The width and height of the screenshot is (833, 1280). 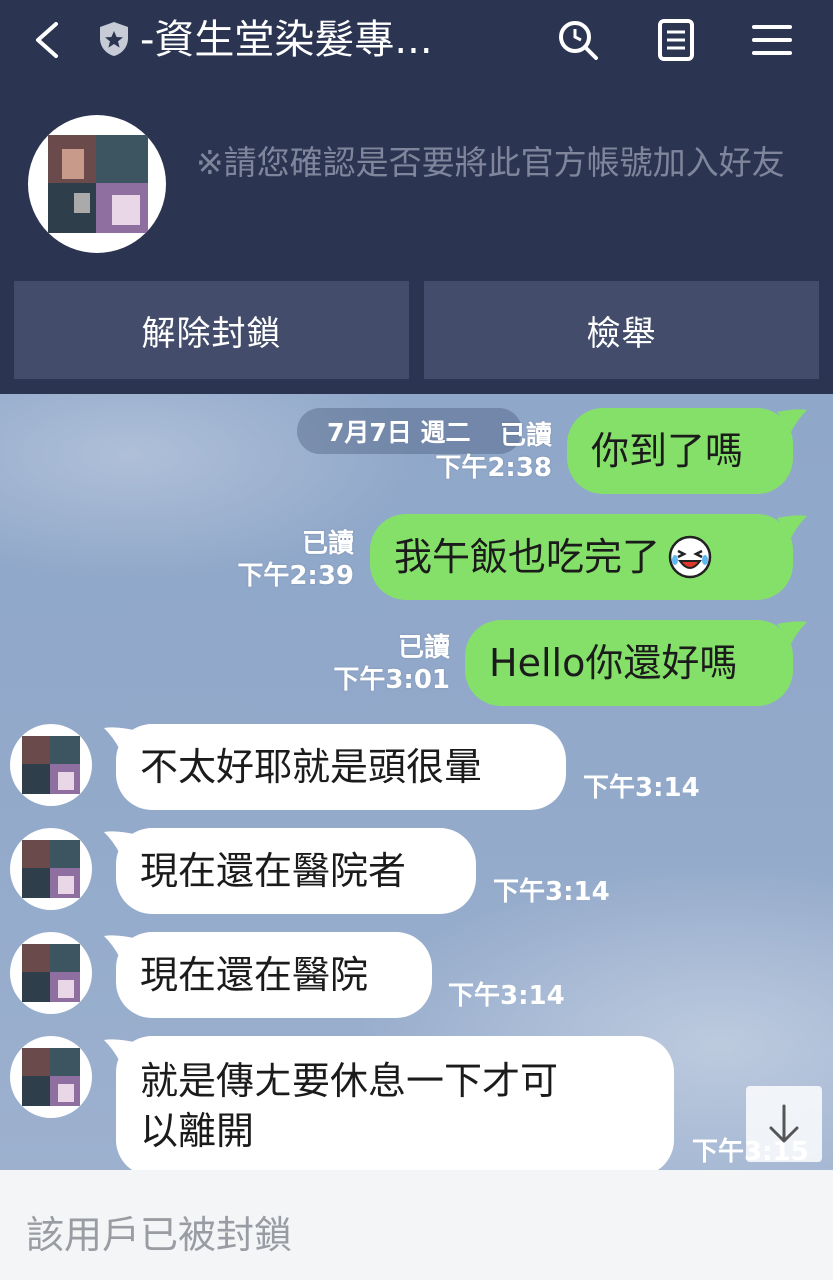 What do you see at coordinates (416, 1225) in the screenshot?
I see `blocked-footer: 該用戶已被封鎖` at bounding box center [416, 1225].